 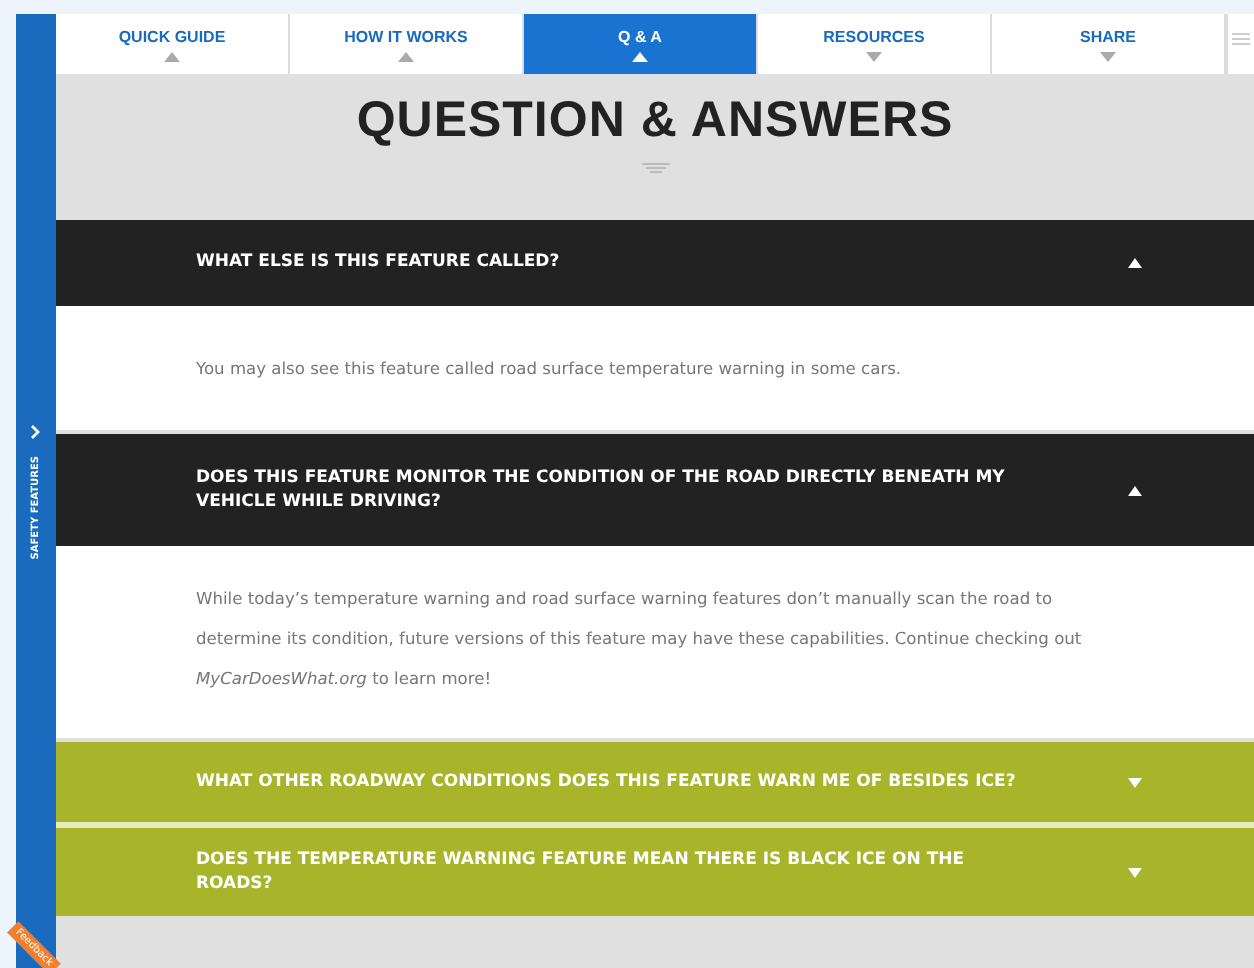 What do you see at coordinates (655, 121) in the screenshot?
I see `page-title: QUESTION & ANSWERS` at bounding box center [655, 121].